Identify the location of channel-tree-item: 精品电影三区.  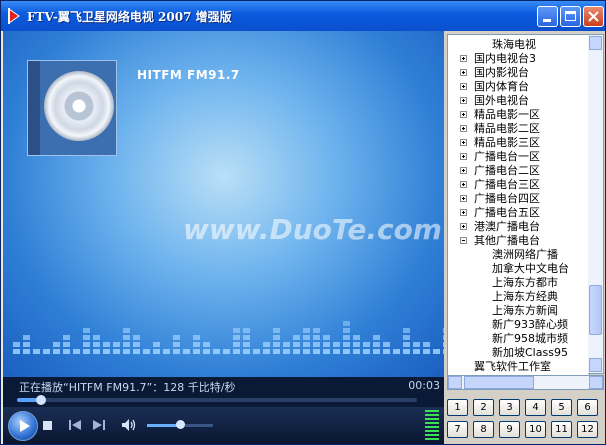
(500, 143).